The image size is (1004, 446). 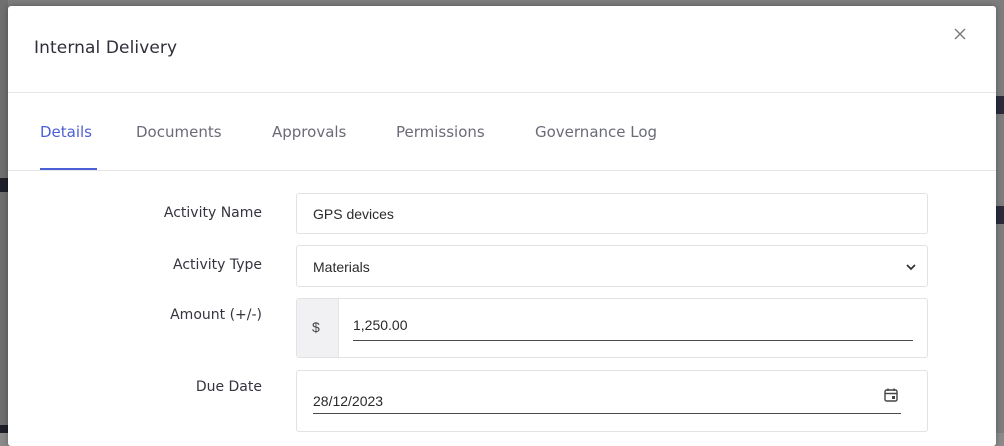 I want to click on close-icon, so click(x=960, y=34).